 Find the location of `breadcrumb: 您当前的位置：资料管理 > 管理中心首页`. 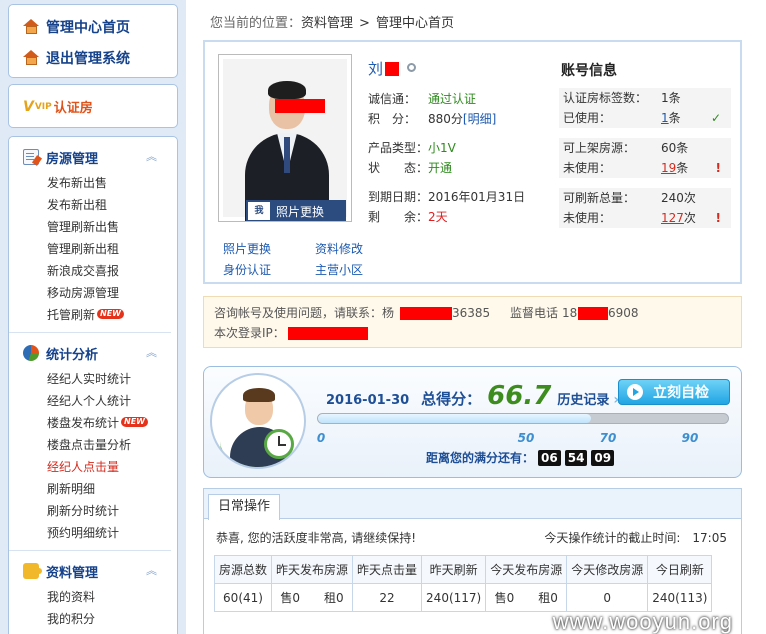

breadcrumb: 您当前的位置：资料管理 > 管理中心首页 is located at coordinates (332, 21).